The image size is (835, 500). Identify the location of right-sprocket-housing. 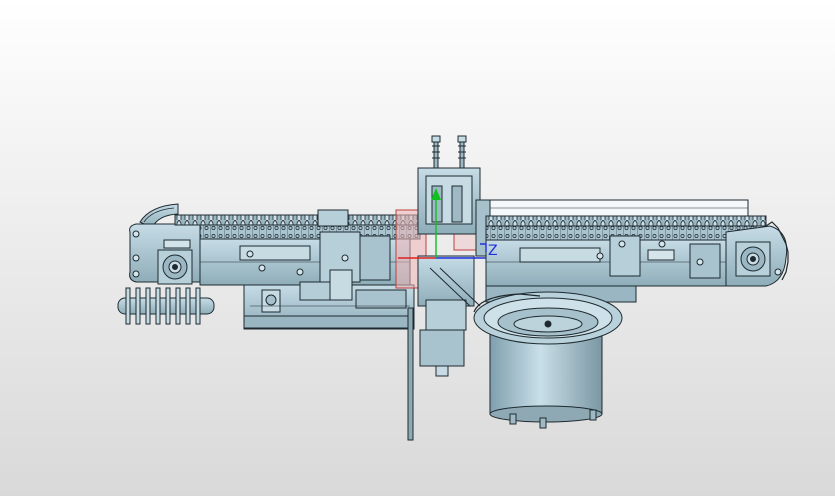
(757, 254).